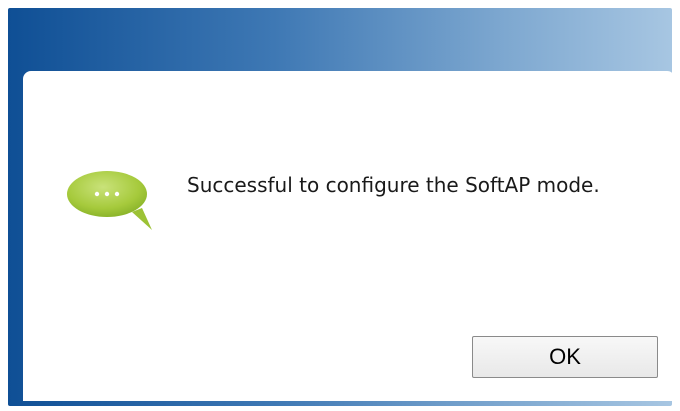 Image resolution: width=680 pixels, height=411 pixels. Describe the element at coordinates (565, 357) in the screenshot. I see `ok-button: OK` at that location.